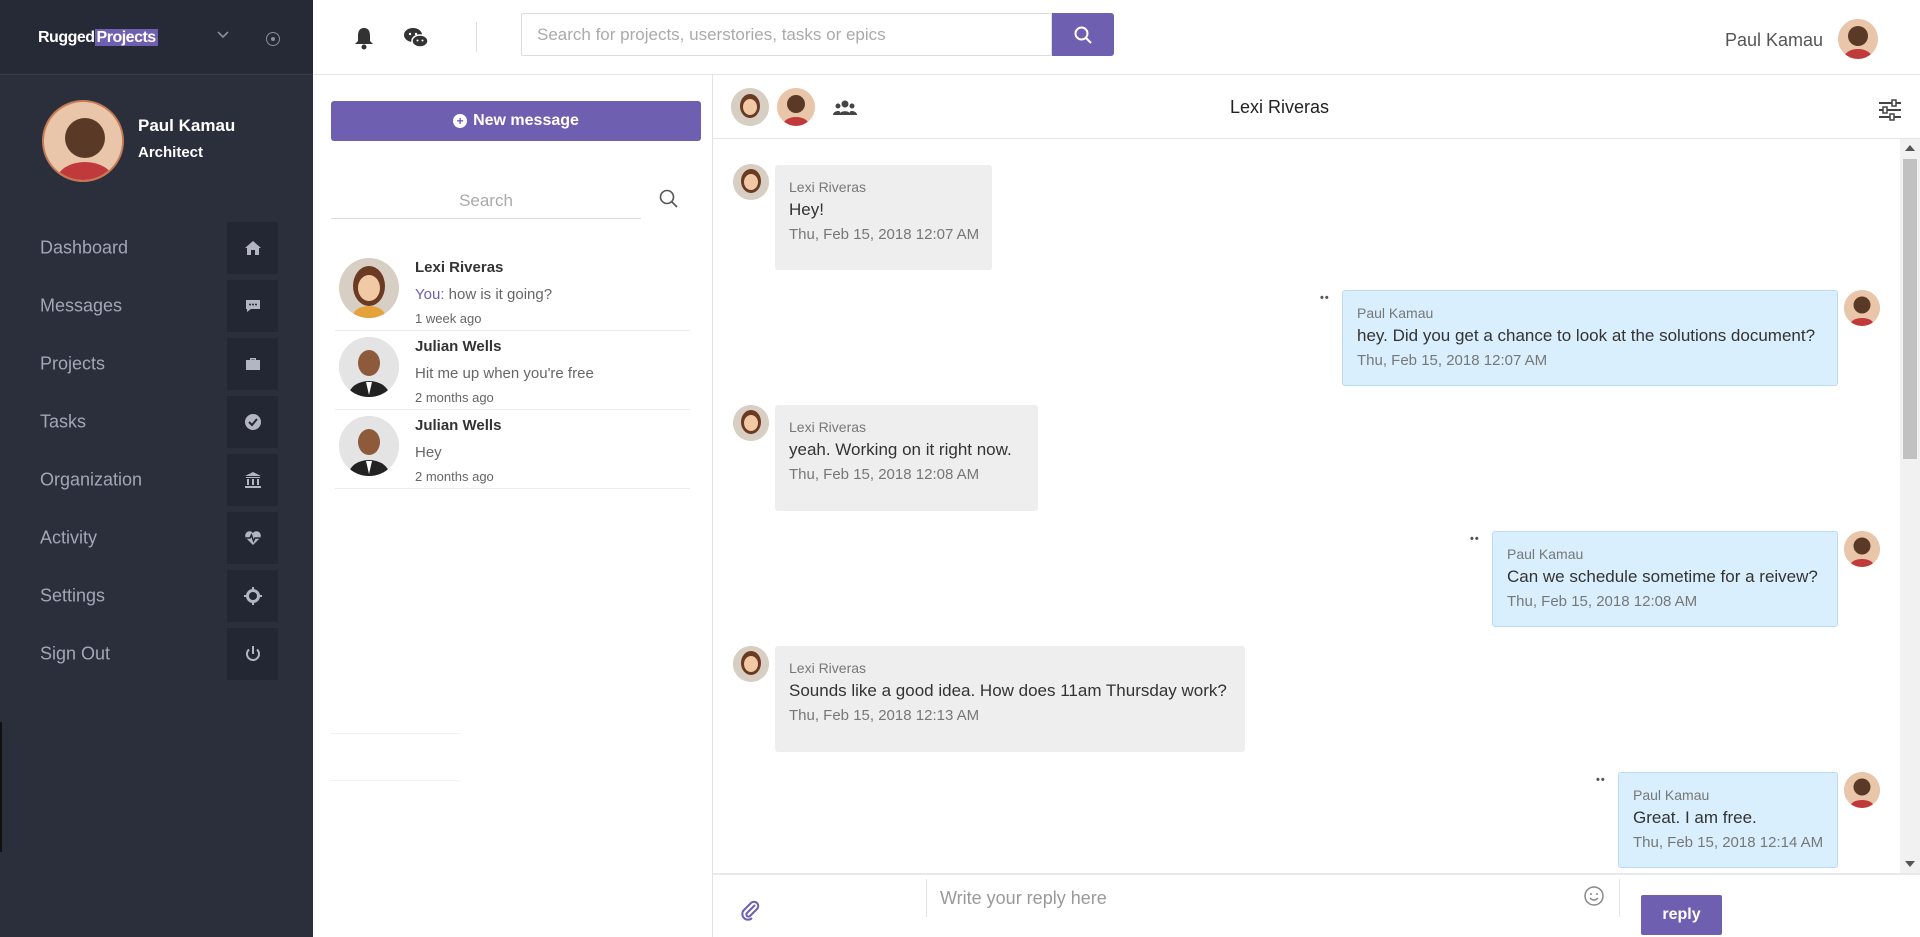  What do you see at coordinates (66, 37) in the screenshot?
I see `brand-name-part1: Rugged` at bounding box center [66, 37].